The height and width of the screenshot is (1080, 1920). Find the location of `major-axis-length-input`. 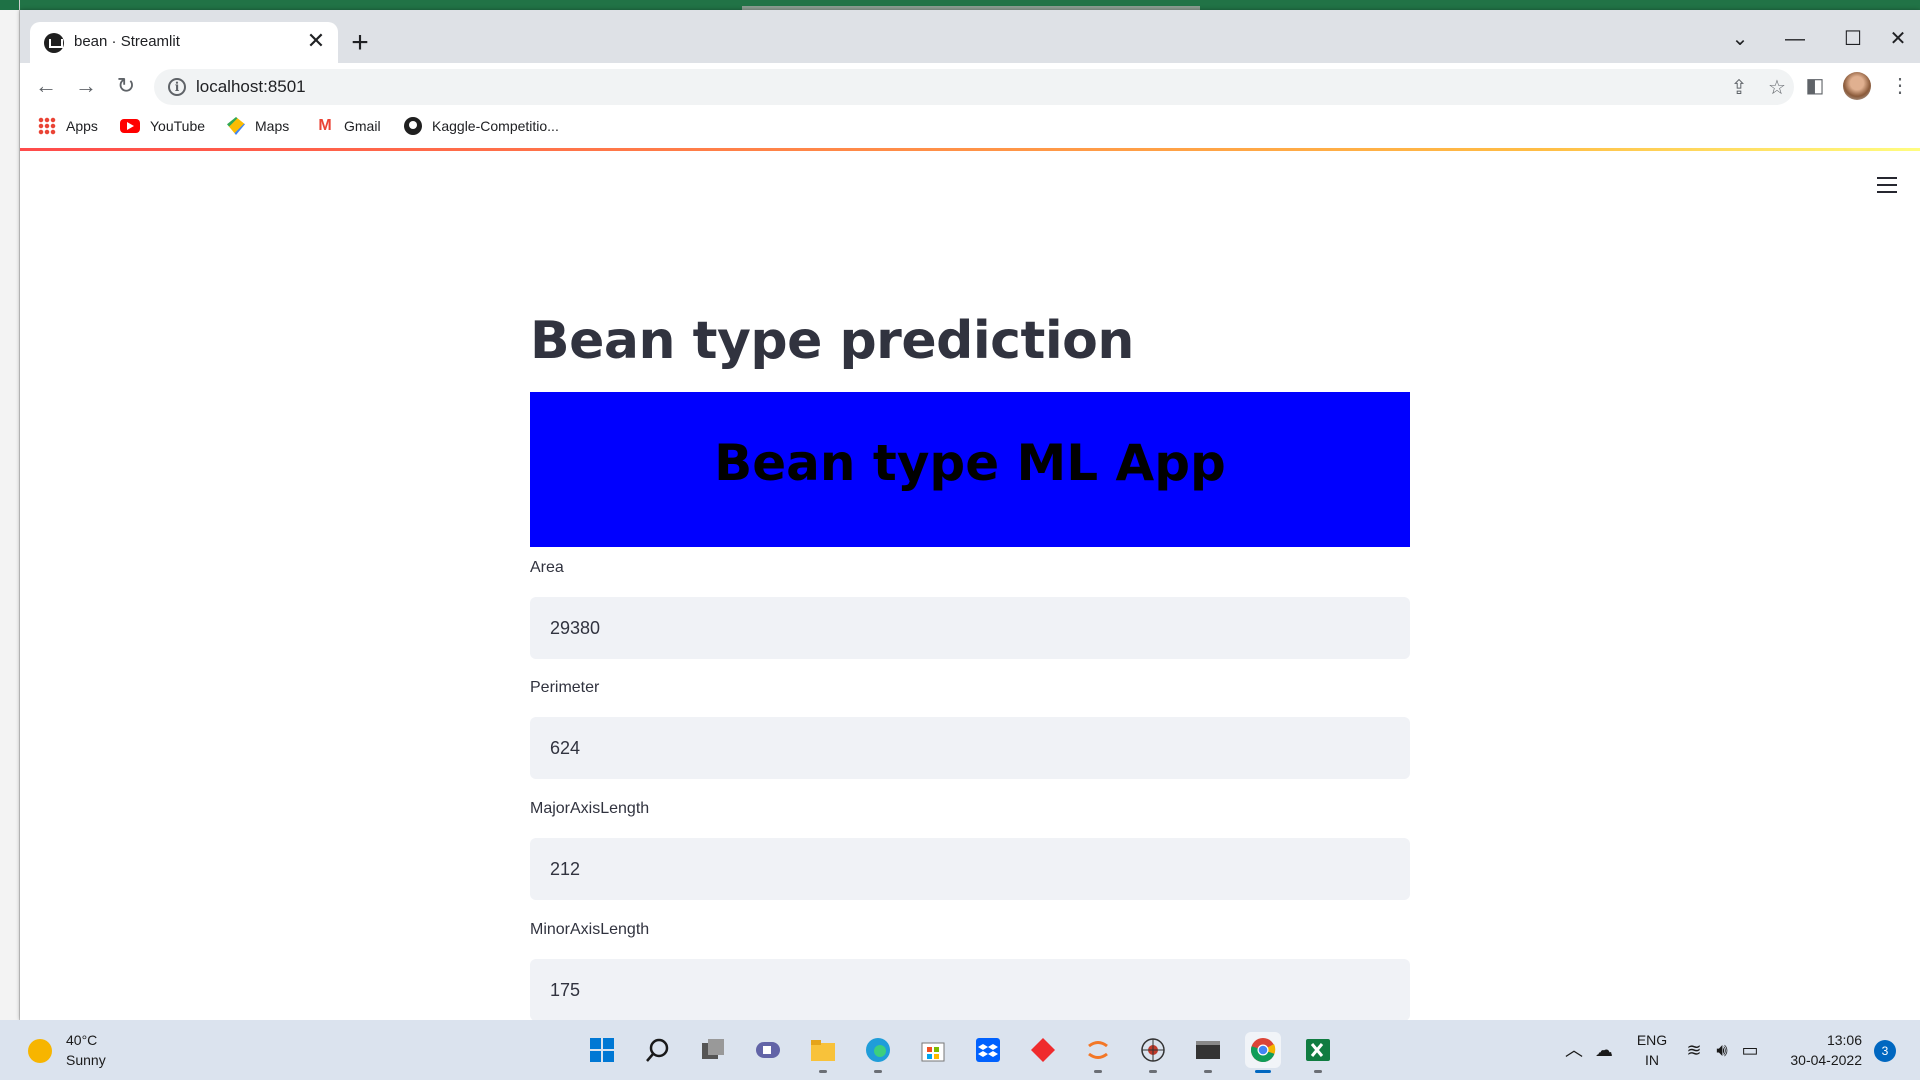

major-axis-length-input is located at coordinates (970, 869).